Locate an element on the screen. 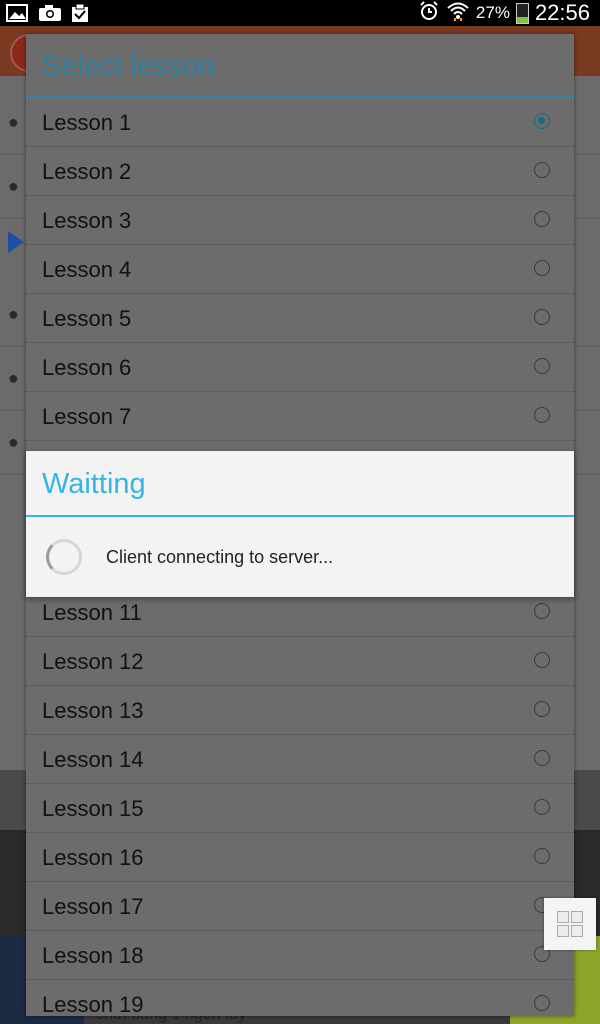  camera-icon is located at coordinates (49, 13).